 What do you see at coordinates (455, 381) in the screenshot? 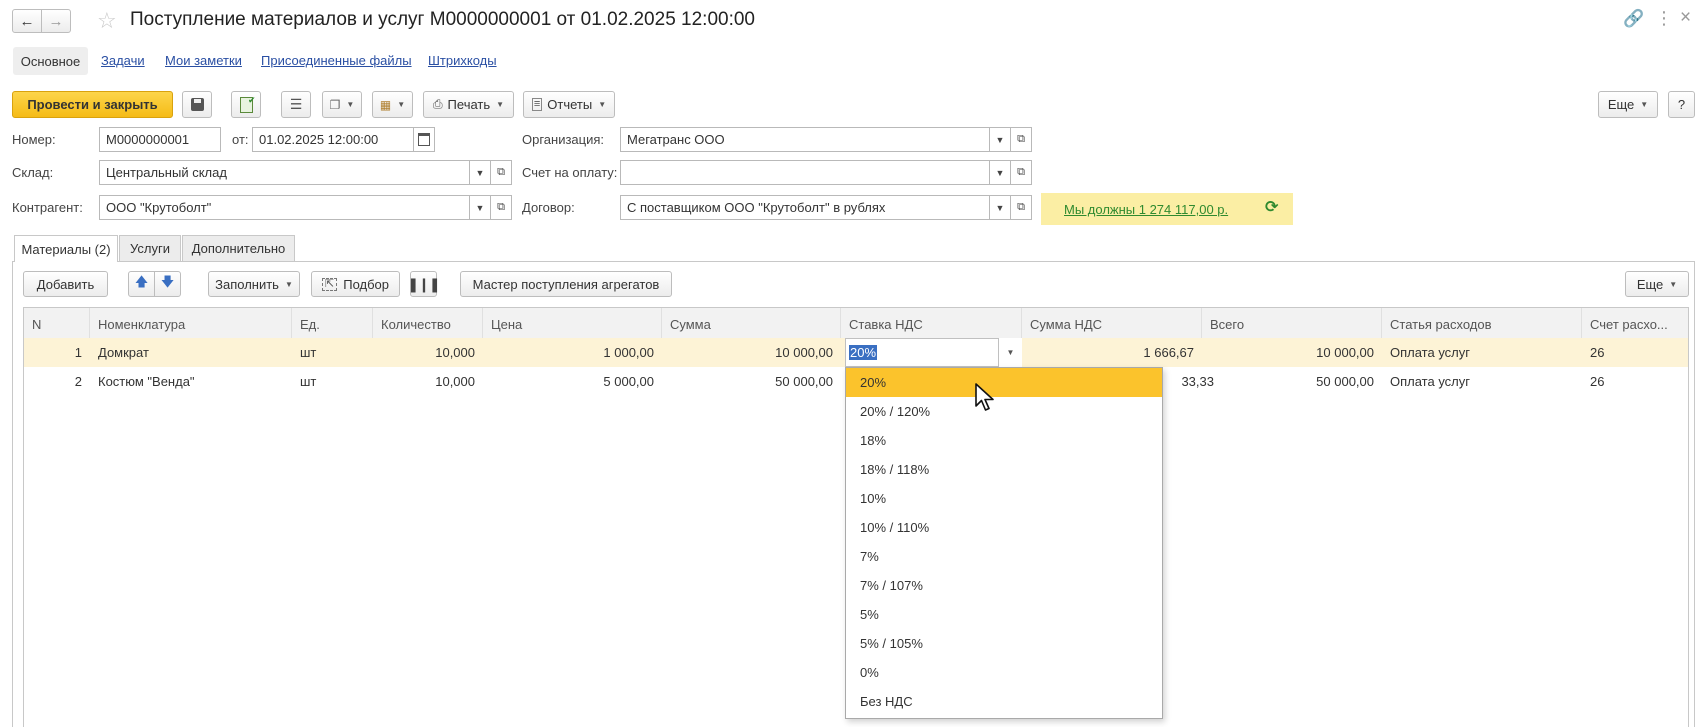
I see `cell-quantity: 10,000` at bounding box center [455, 381].